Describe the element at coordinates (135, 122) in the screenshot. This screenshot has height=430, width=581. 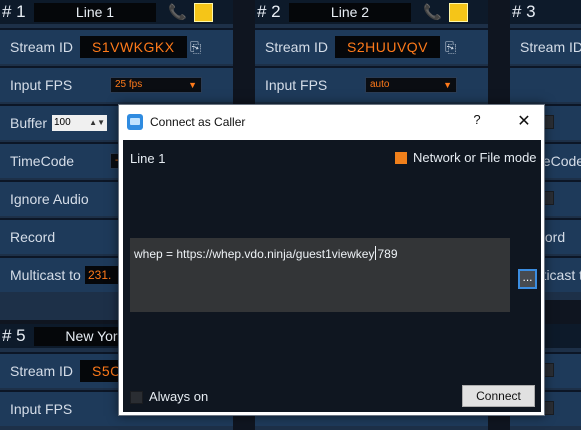
I see `app-icon` at that location.